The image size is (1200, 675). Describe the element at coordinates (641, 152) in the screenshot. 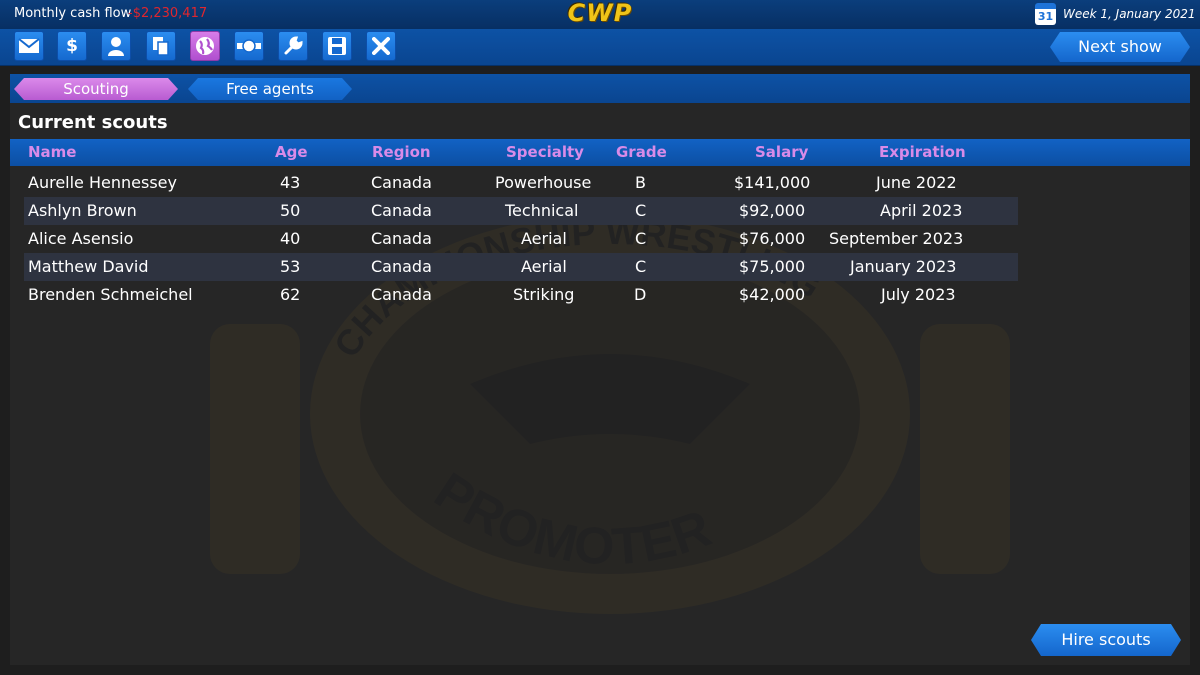

I see `header-grade: Grade` at that location.